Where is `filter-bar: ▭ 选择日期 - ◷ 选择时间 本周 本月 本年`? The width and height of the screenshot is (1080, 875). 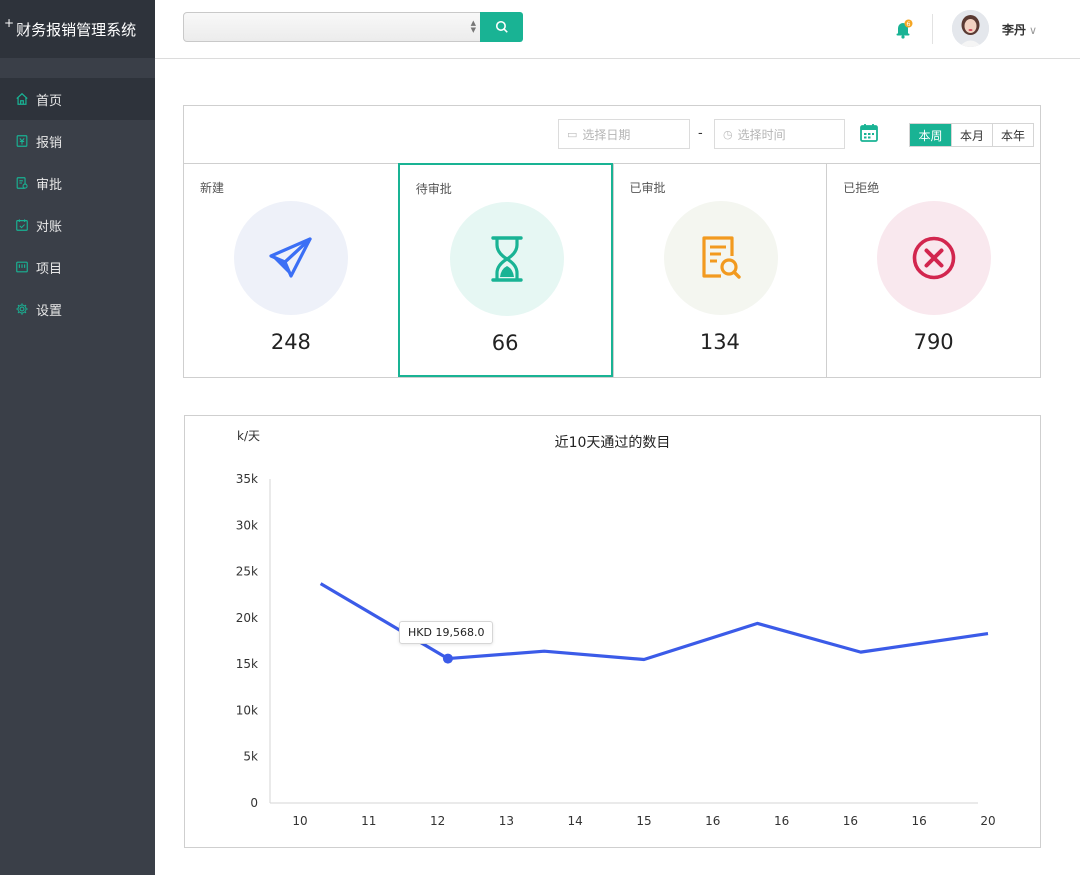
filter-bar: ▭ 选择日期 - ◷ 选择时间 本周 本月 本年 is located at coordinates (612, 135).